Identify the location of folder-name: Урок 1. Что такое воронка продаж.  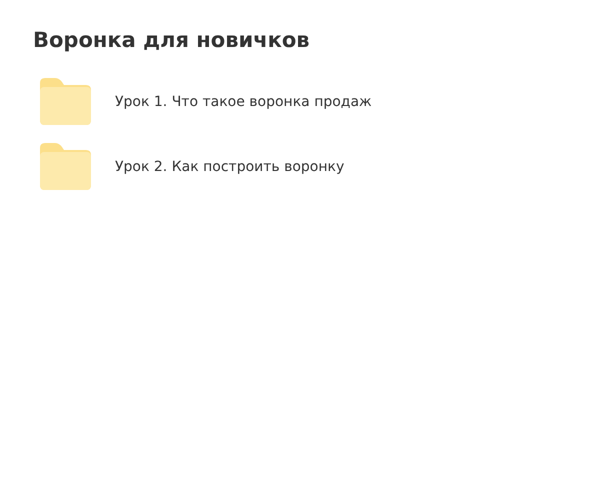
(243, 102).